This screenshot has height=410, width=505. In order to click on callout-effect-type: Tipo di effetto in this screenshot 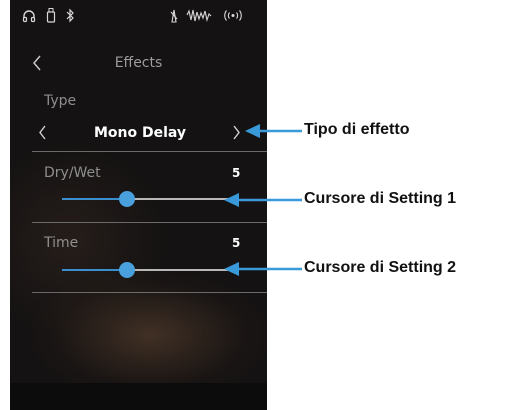, I will do `click(357, 129)`.